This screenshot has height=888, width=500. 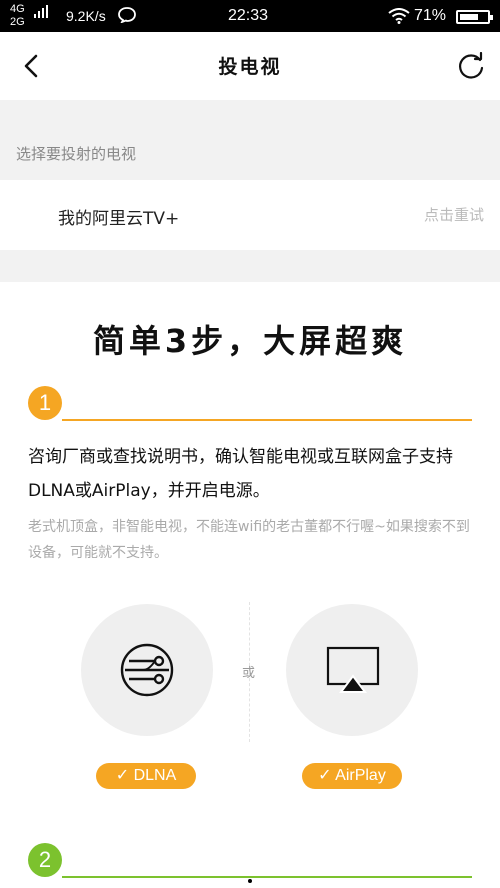 I want to click on message-icon, so click(x=127, y=15).